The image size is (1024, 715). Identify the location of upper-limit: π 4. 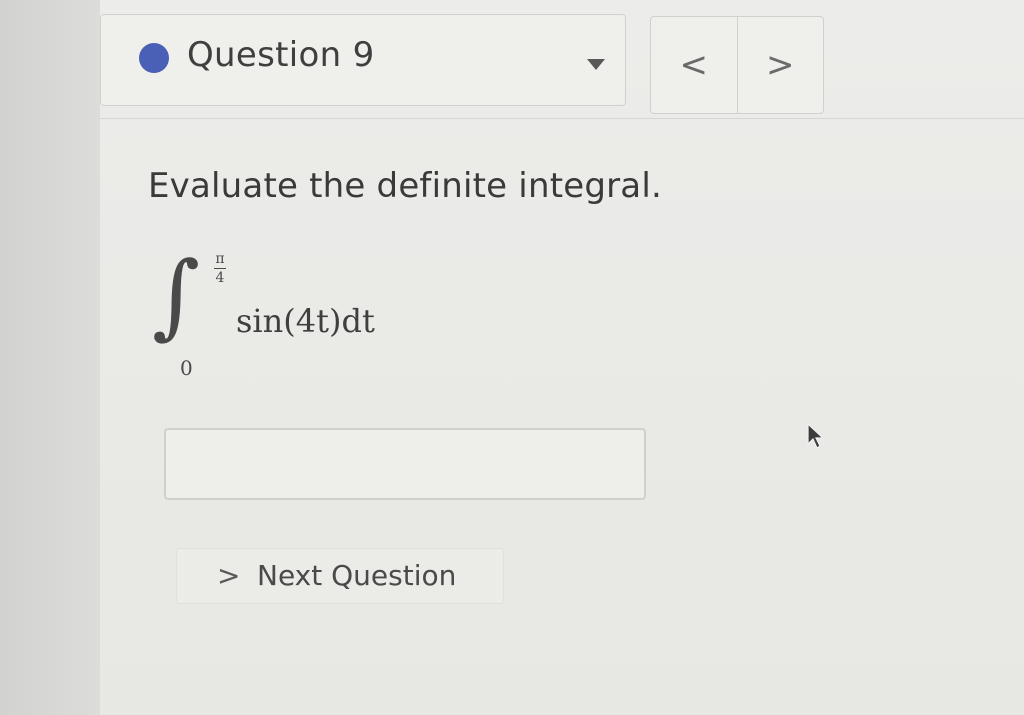
(220, 268).